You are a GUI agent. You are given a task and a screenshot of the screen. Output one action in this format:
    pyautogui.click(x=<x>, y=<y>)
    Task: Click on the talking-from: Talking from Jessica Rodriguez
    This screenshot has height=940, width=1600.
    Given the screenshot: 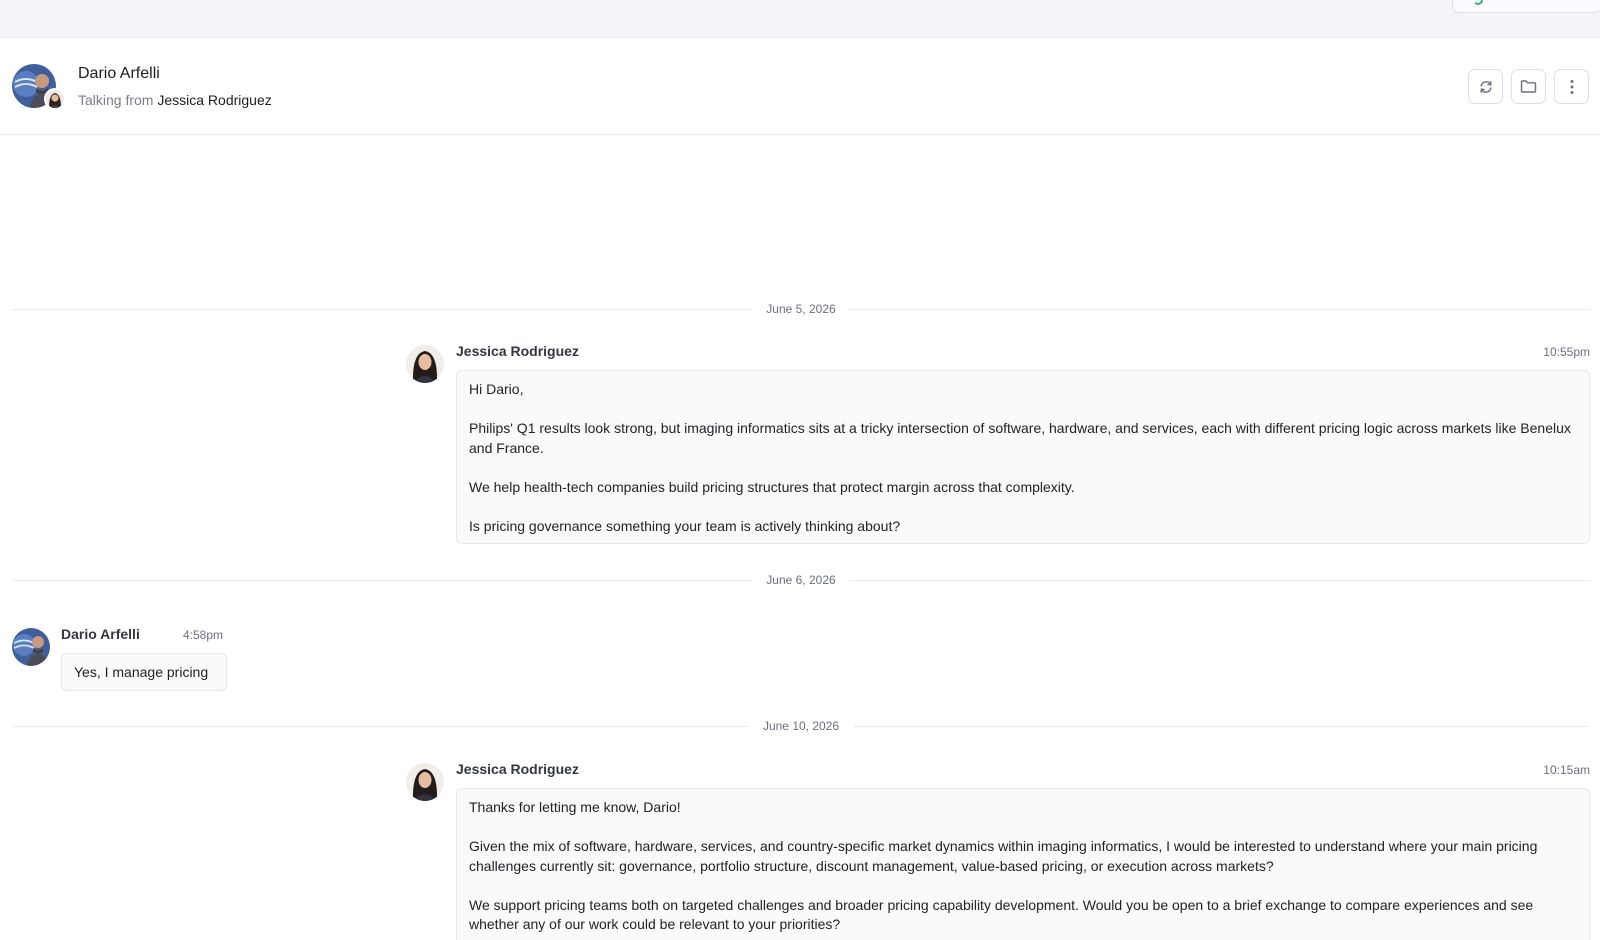 What is the action you would take?
    pyautogui.click(x=175, y=100)
    